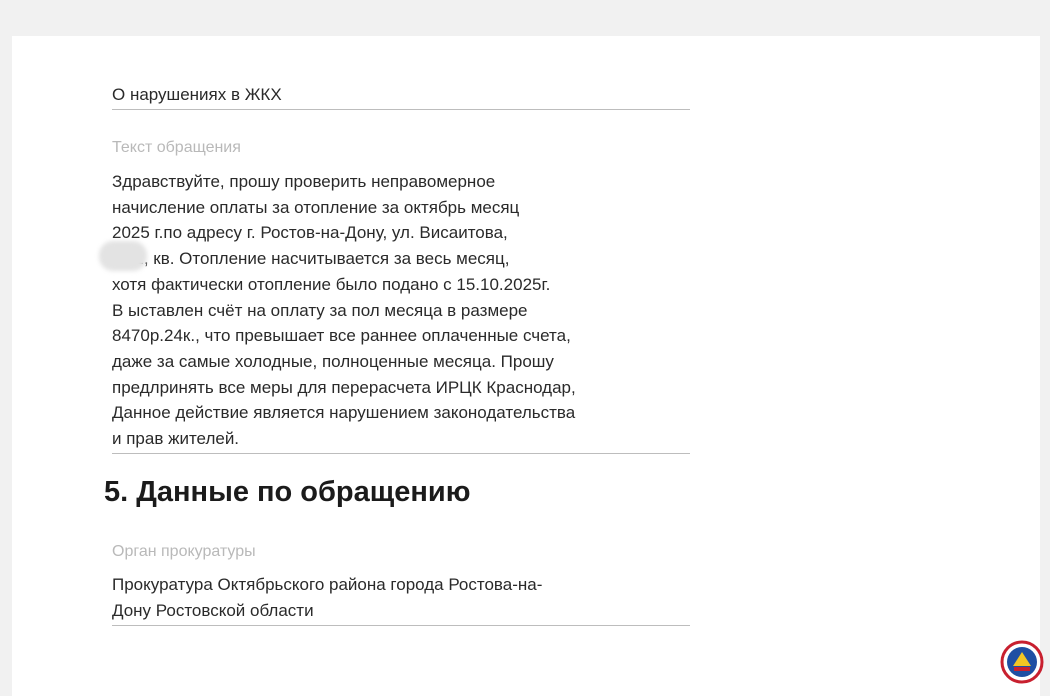 The width and height of the screenshot is (1050, 696). What do you see at coordinates (184, 551) in the screenshot?
I see `prosecutor-label: Орган прокуратуры` at bounding box center [184, 551].